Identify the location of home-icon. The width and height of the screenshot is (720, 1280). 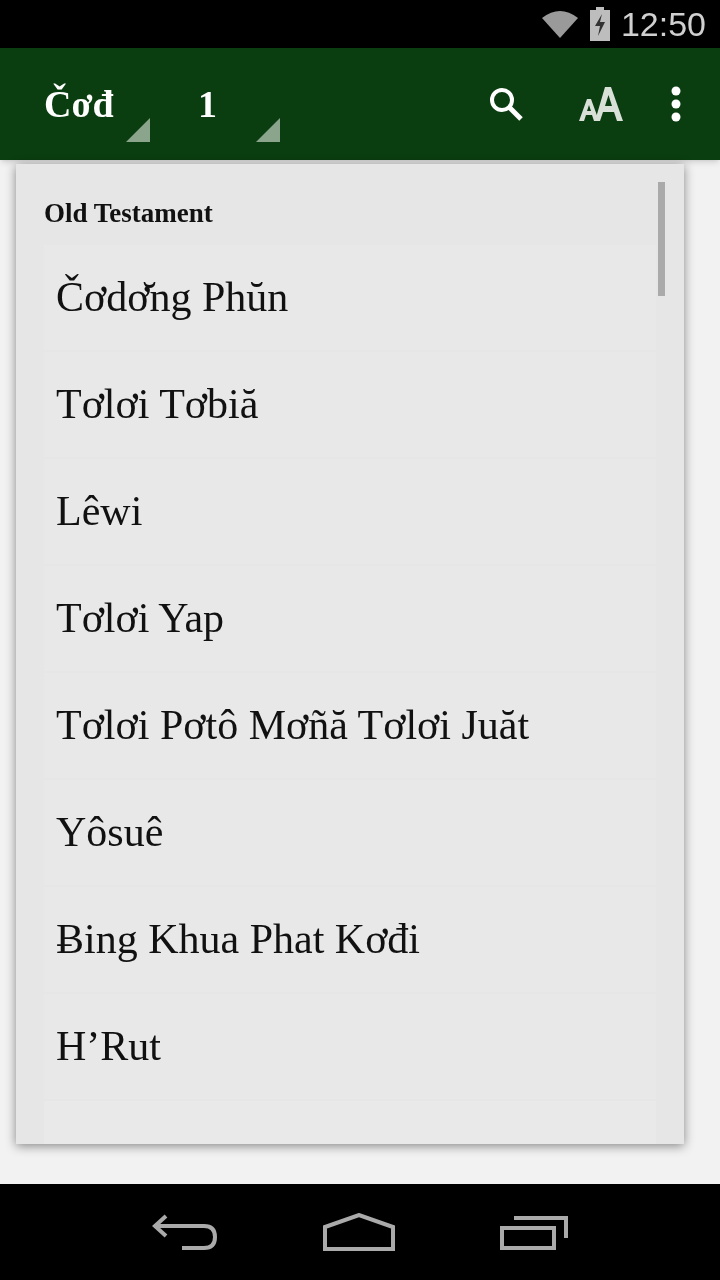
(359, 1232).